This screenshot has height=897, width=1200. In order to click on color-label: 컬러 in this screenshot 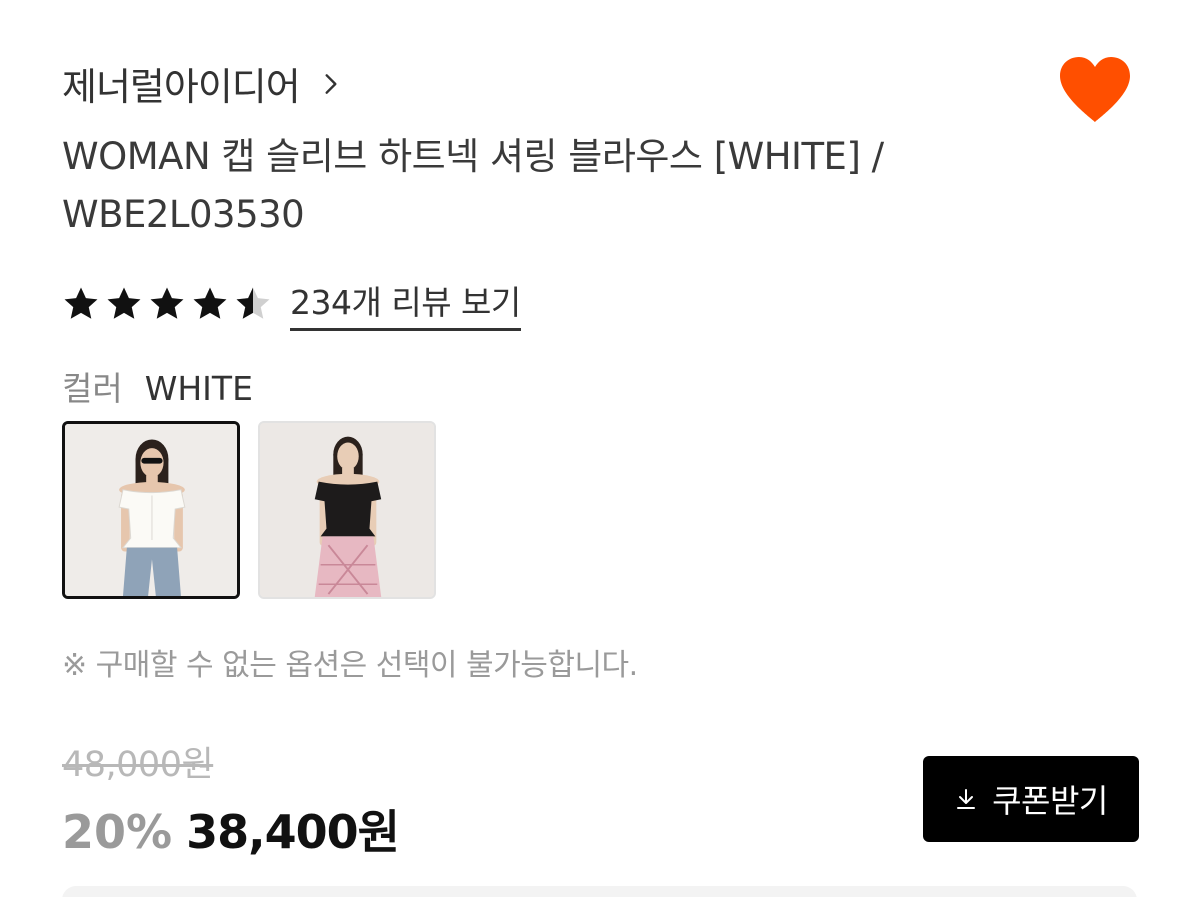, I will do `click(92, 388)`.